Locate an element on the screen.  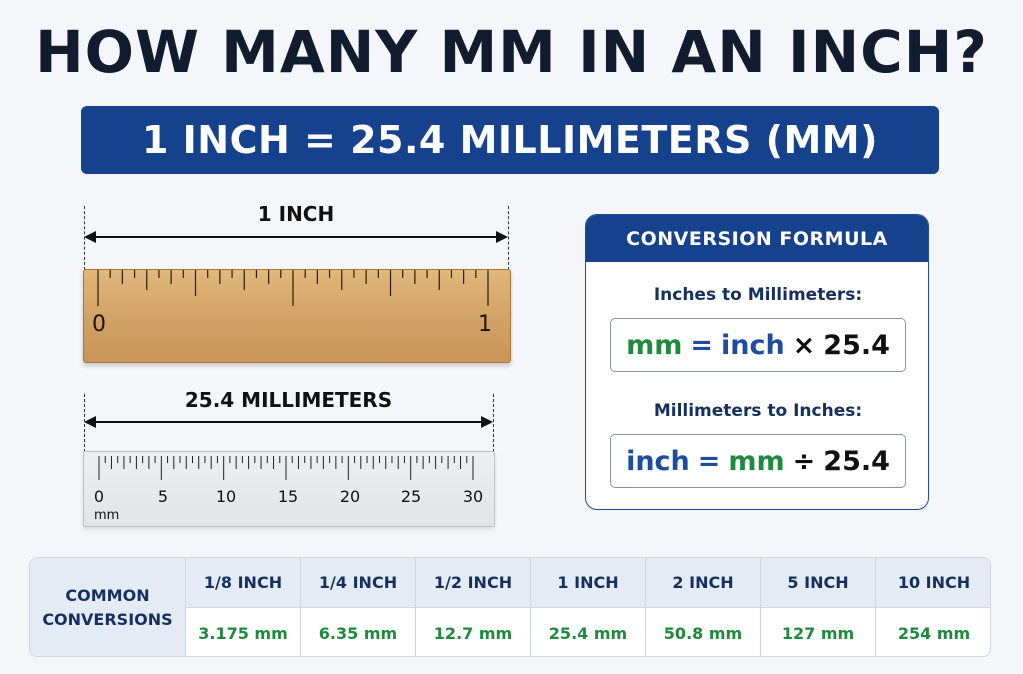
conversion-mm-value: 3.175 mm is located at coordinates (243, 633).